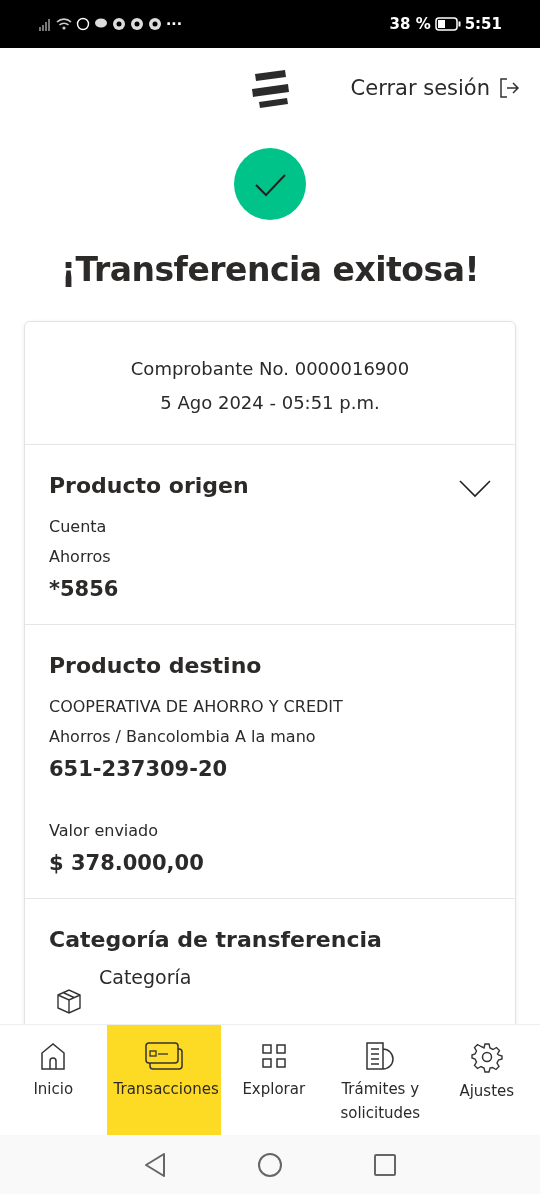 This screenshot has height=1194, width=540. What do you see at coordinates (270, 269) in the screenshot?
I see `success-title: ¡Transferencia exitosa!` at bounding box center [270, 269].